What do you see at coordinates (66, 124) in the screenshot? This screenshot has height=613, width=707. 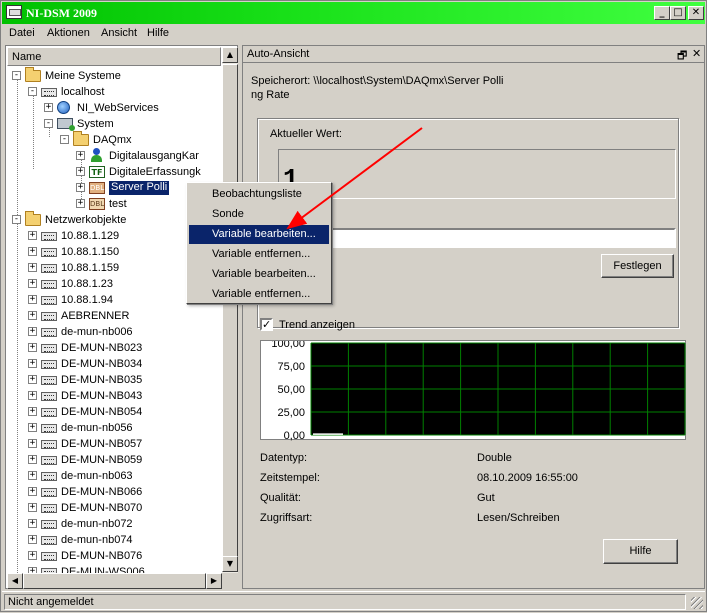 I see `system-icon` at bounding box center [66, 124].